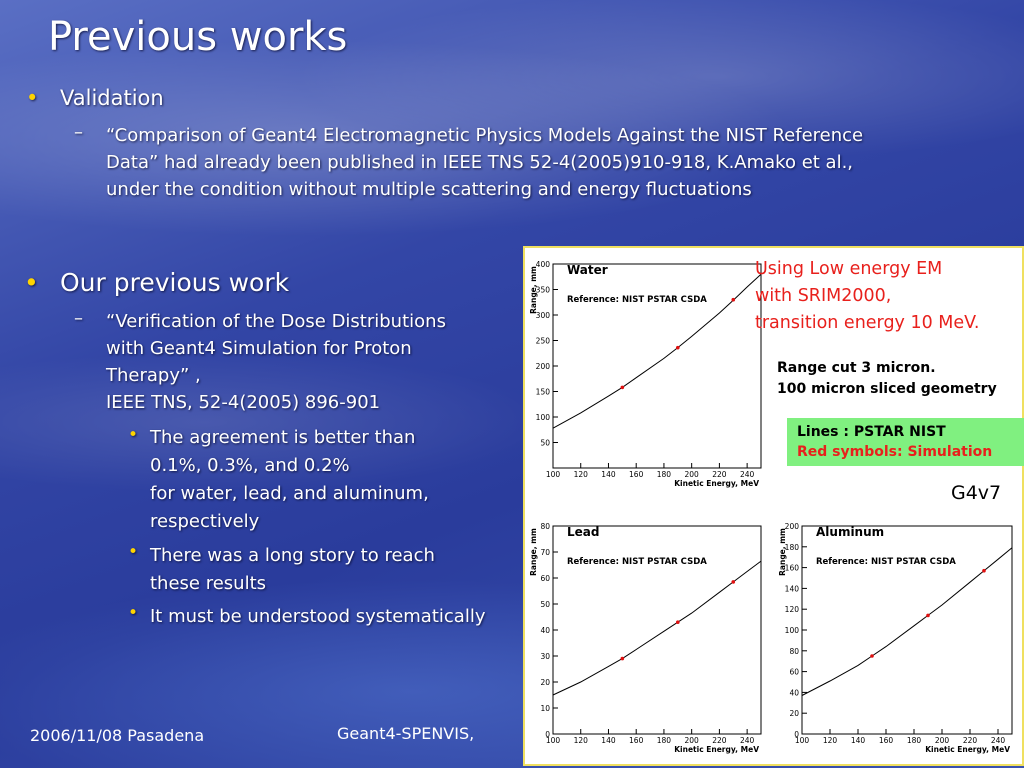 The image size is (1024, 768). I want to click on systematic-bullet: It must be understood systematically, so click(318, 616).